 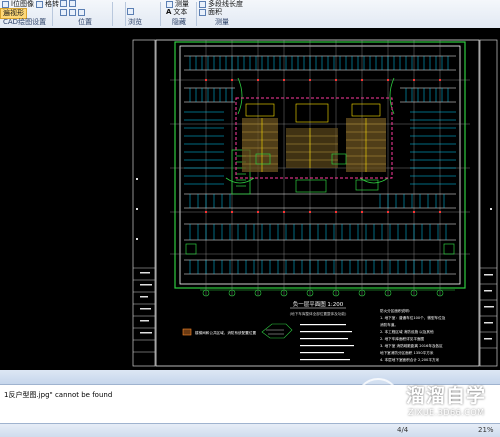 I want to click on ribbon-hide-icon-button, so click(x=131, y=11).